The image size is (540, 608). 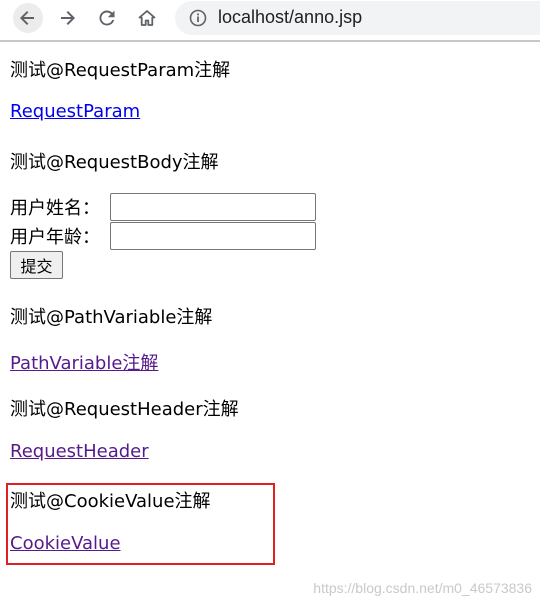 What do you see at coordinates (55, 237) in the screenshot?
I see `age-label: 用户年龄：` at bounding box center [55, 237].